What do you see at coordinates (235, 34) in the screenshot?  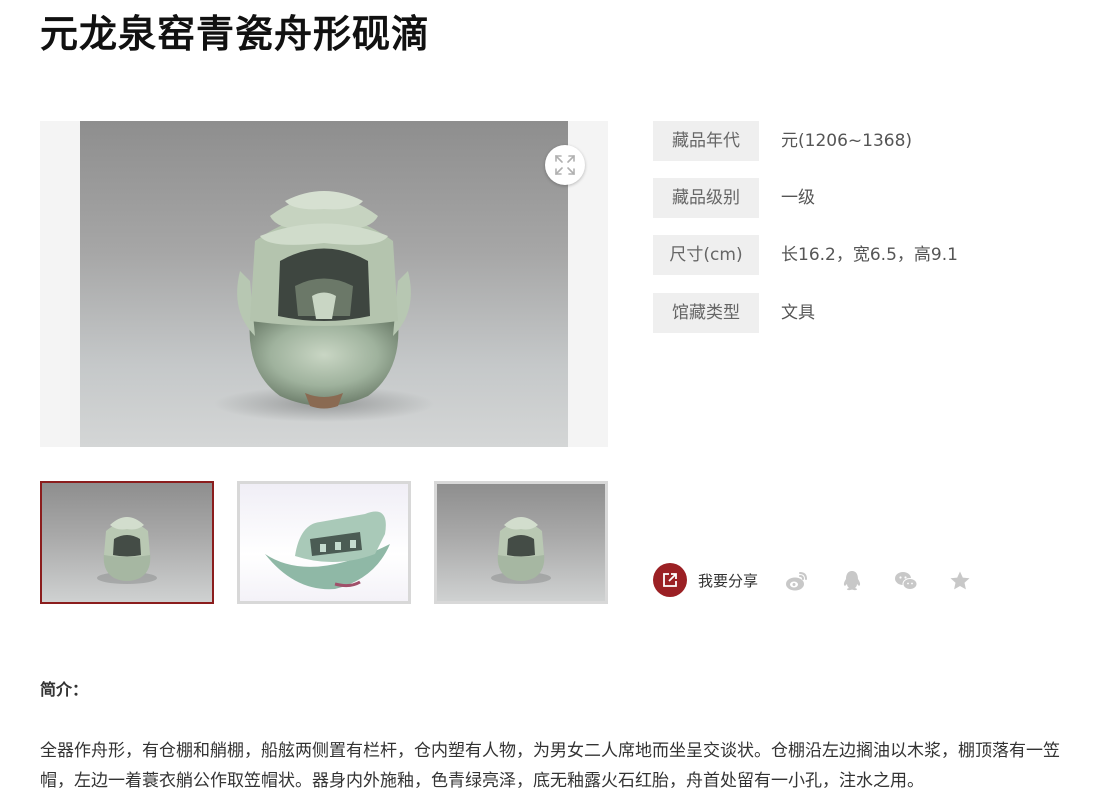 I see `page-title: 元龙泉窑青瓷舟形砚滴` at bounding box center [235, 34].